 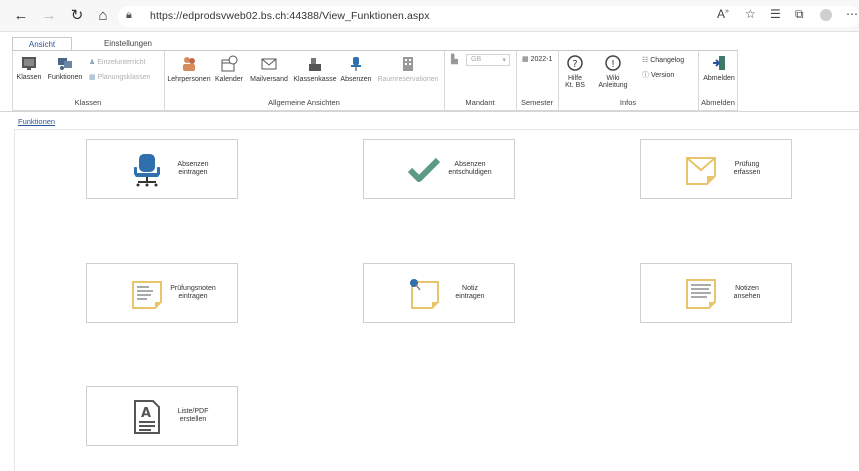 I want to click on funktionen-button: Funktionen, so click(x=65, y=68).